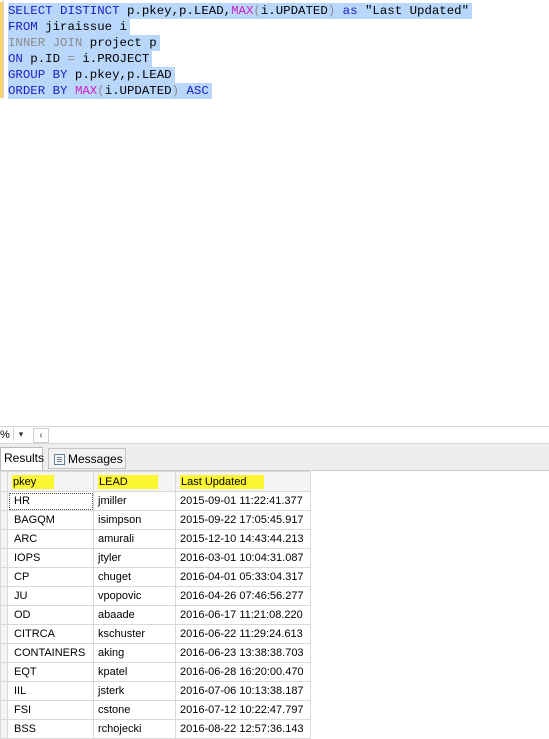  Describe the element at coordinates (22, 458) in the screenshot. I see `tab-results: Results` at that location.